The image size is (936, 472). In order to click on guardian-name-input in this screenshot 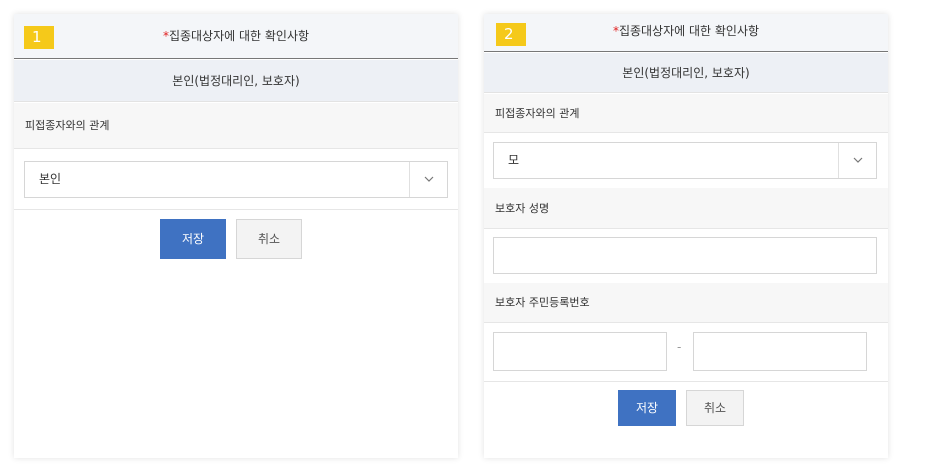, I will do `click(685, 255)`.